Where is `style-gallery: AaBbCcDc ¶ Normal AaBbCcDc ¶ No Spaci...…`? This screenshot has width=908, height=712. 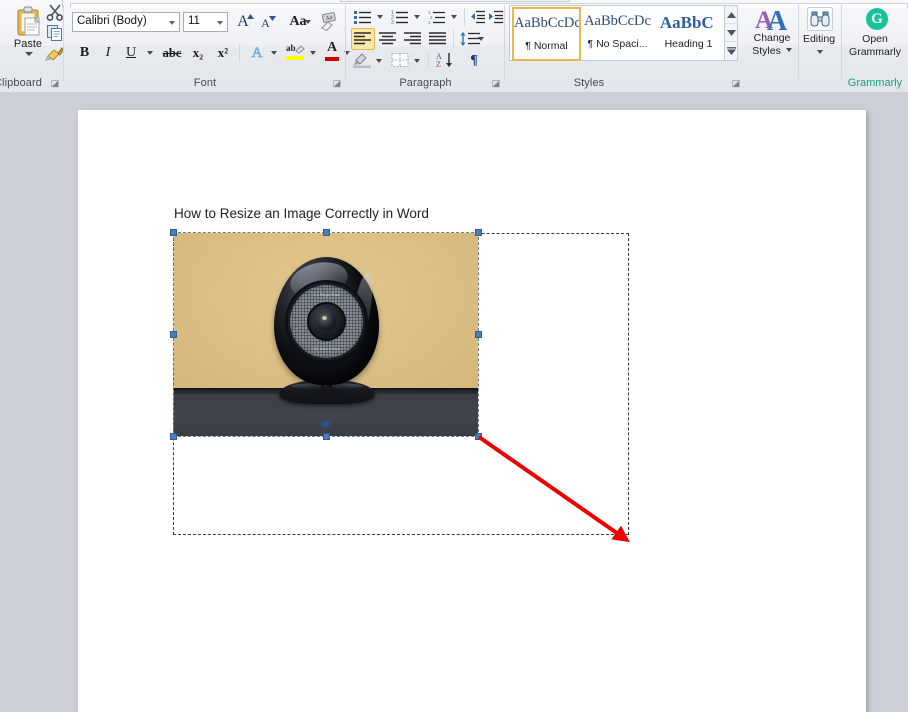
style-gallery: AaBbCcDc ¶ Normal AaBbCcDc ¶ No Spaci...… is located at coordinates (617, 33).